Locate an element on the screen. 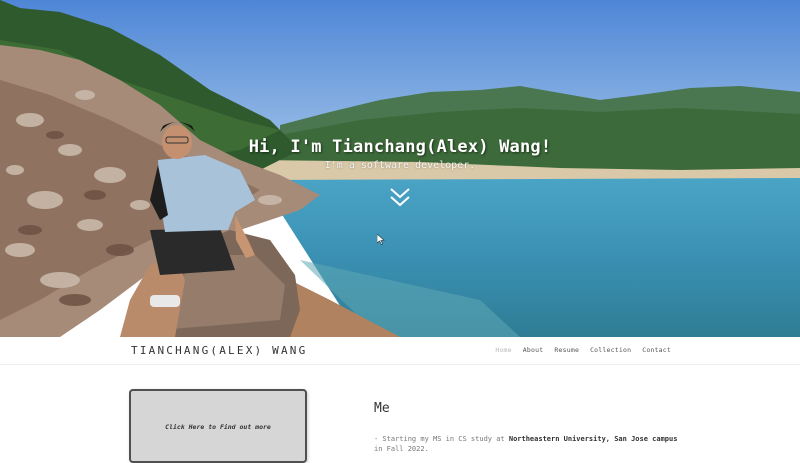  find-out-more-card: Click Here to Find out more is located at coordinates (218, 426).